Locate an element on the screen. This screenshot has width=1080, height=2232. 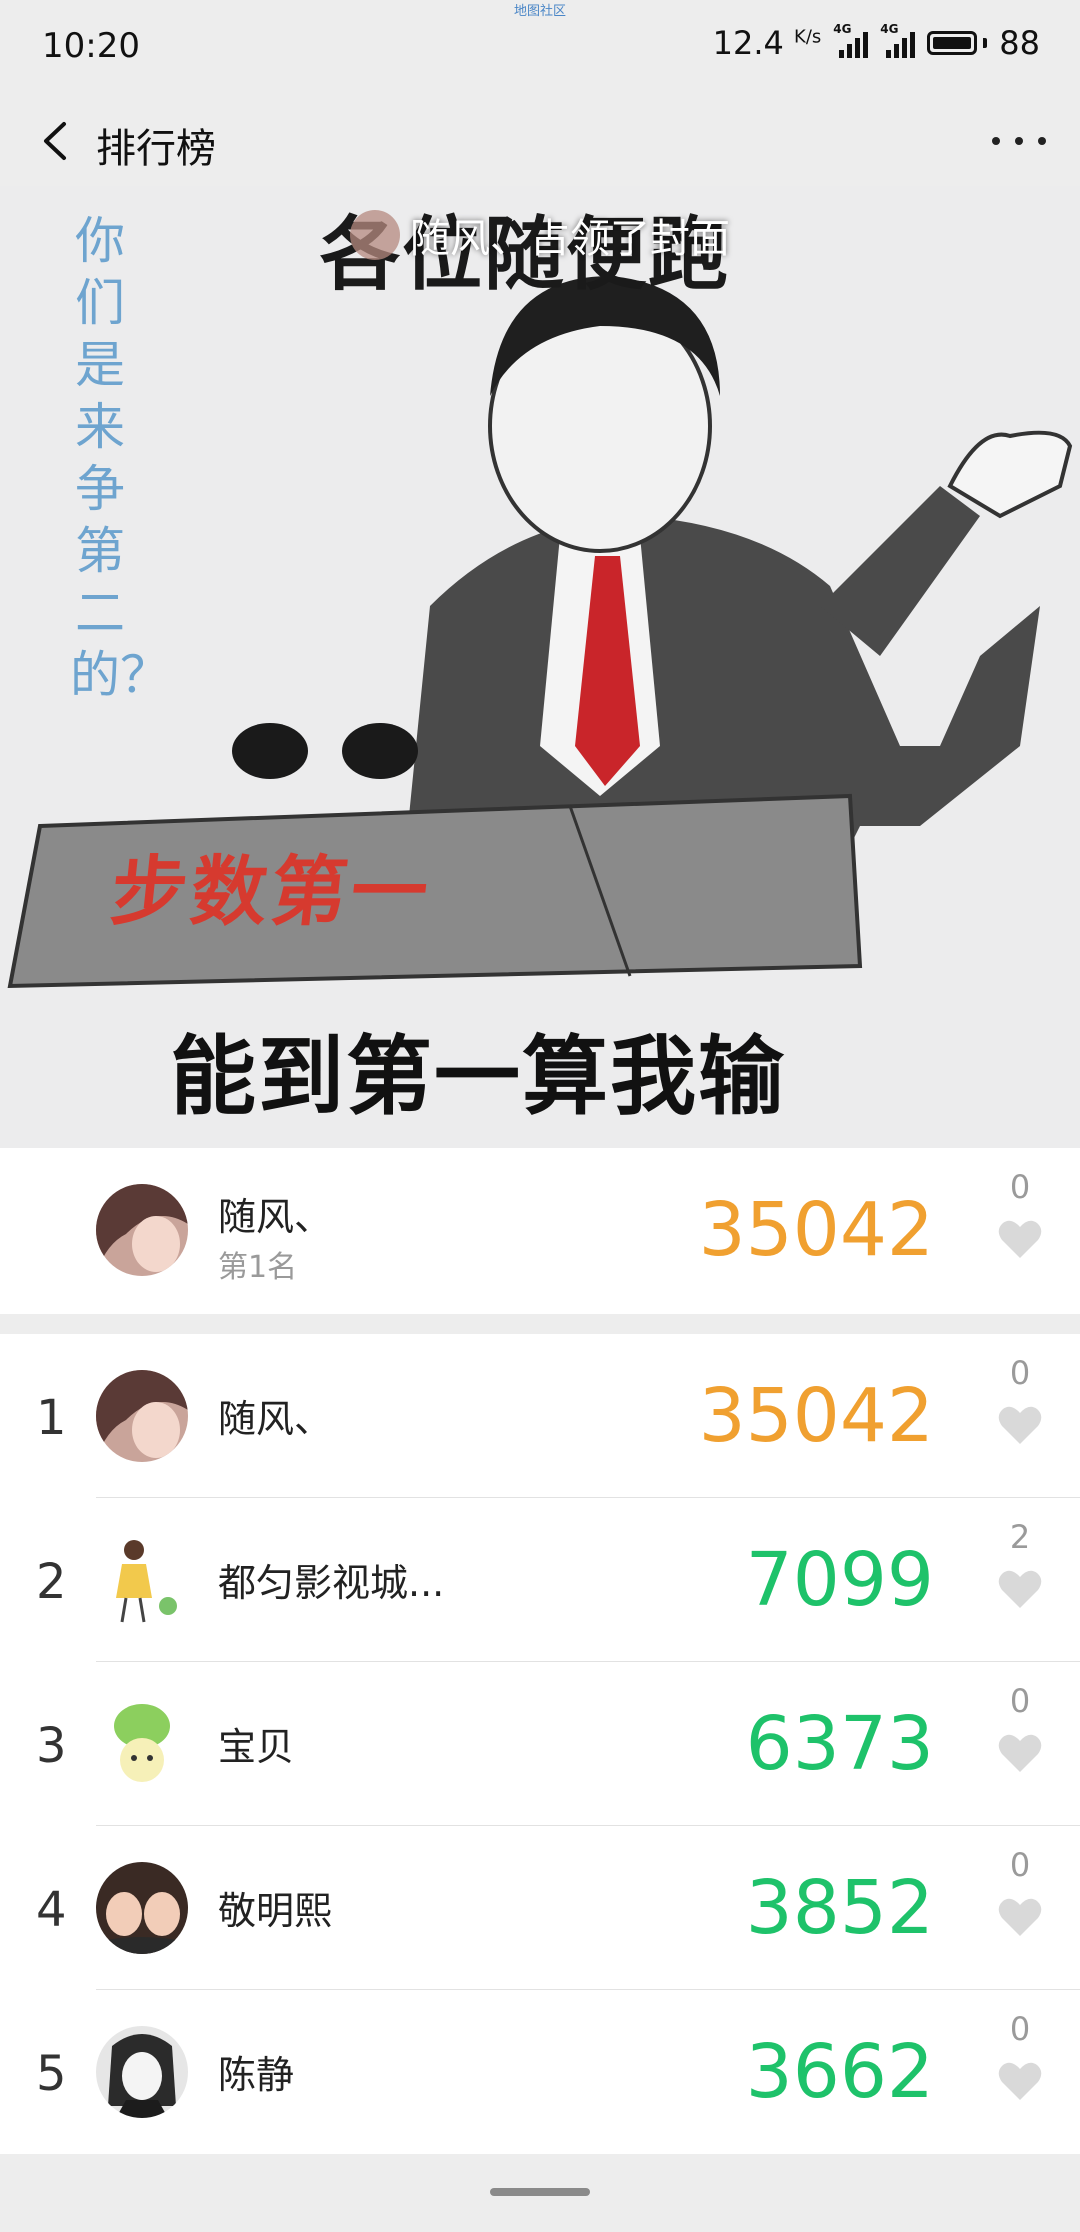
my-rank-row: 随风、 第1名 35042 0 is located at coordinates (540, 1231).